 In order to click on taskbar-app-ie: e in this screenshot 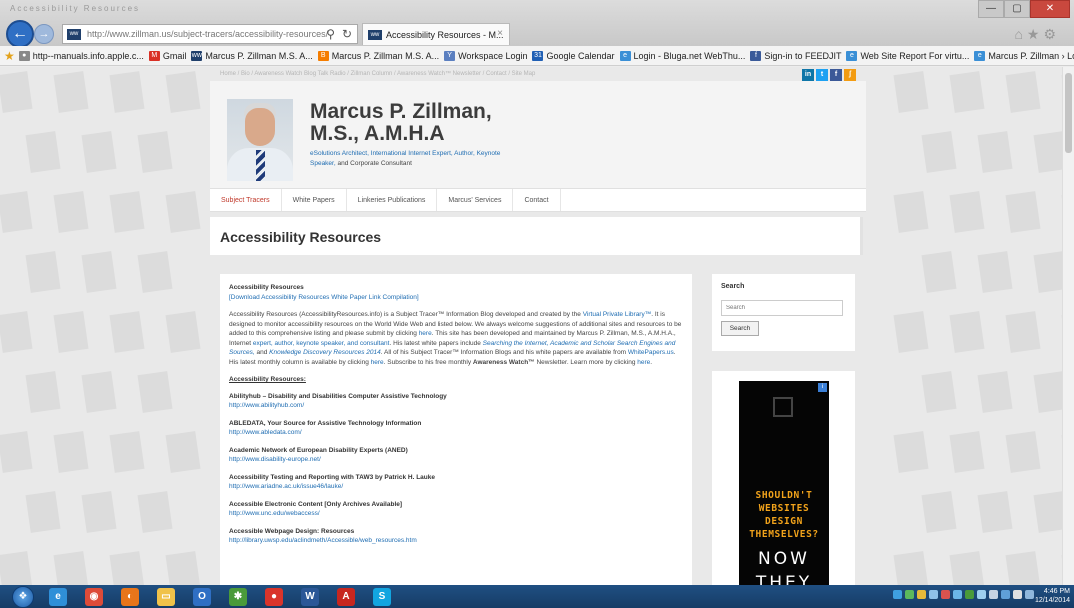, I will do `click(58, 597)`.